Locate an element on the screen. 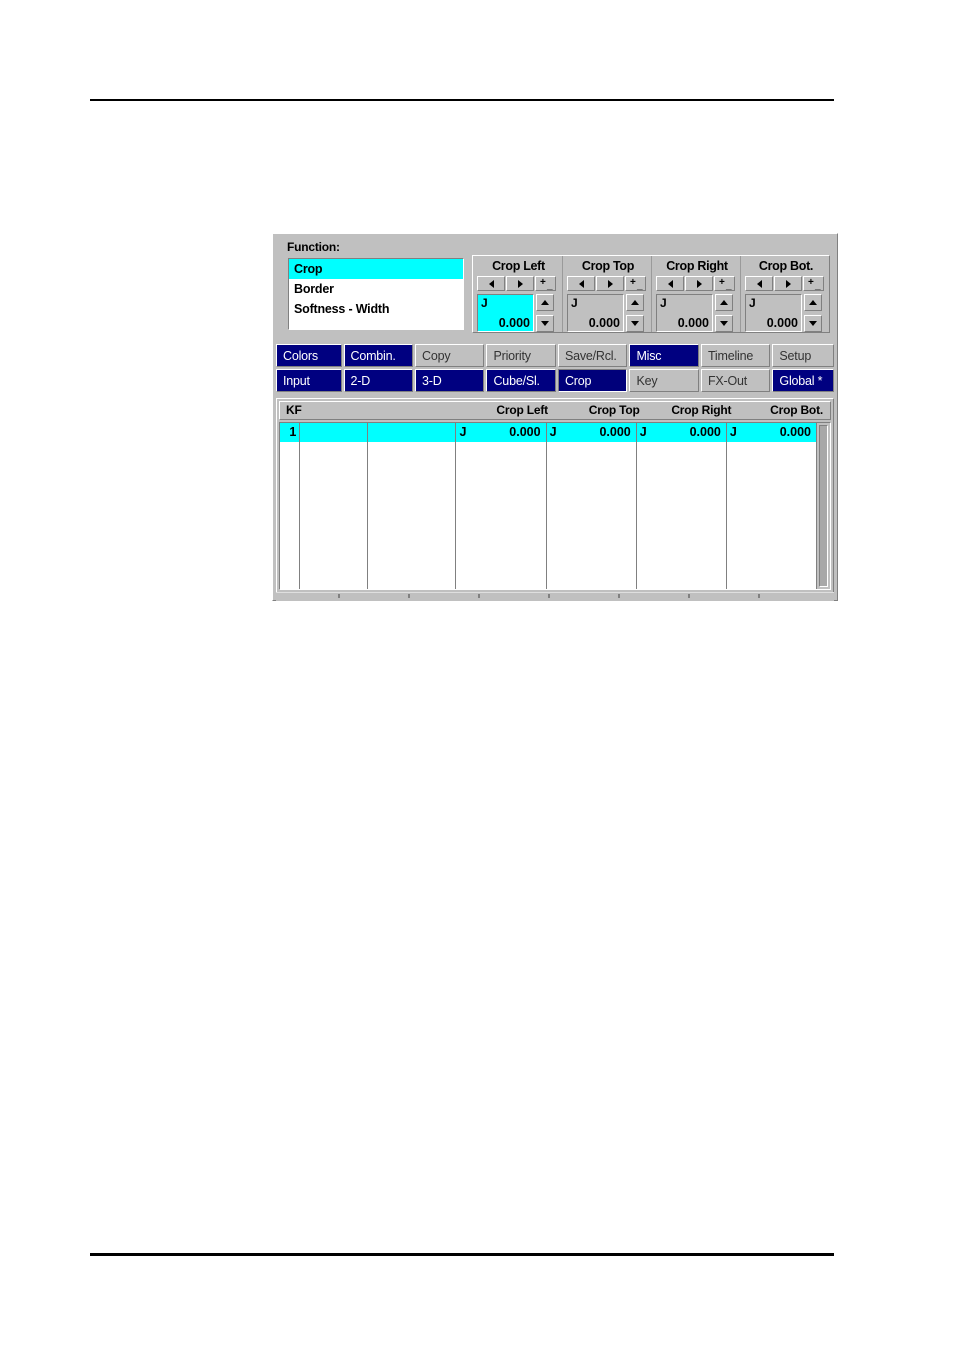 This screenshot has width=954, height=1348. spinner-crop-left-value-row: J 0.000 is located at coordinates (518, 313).